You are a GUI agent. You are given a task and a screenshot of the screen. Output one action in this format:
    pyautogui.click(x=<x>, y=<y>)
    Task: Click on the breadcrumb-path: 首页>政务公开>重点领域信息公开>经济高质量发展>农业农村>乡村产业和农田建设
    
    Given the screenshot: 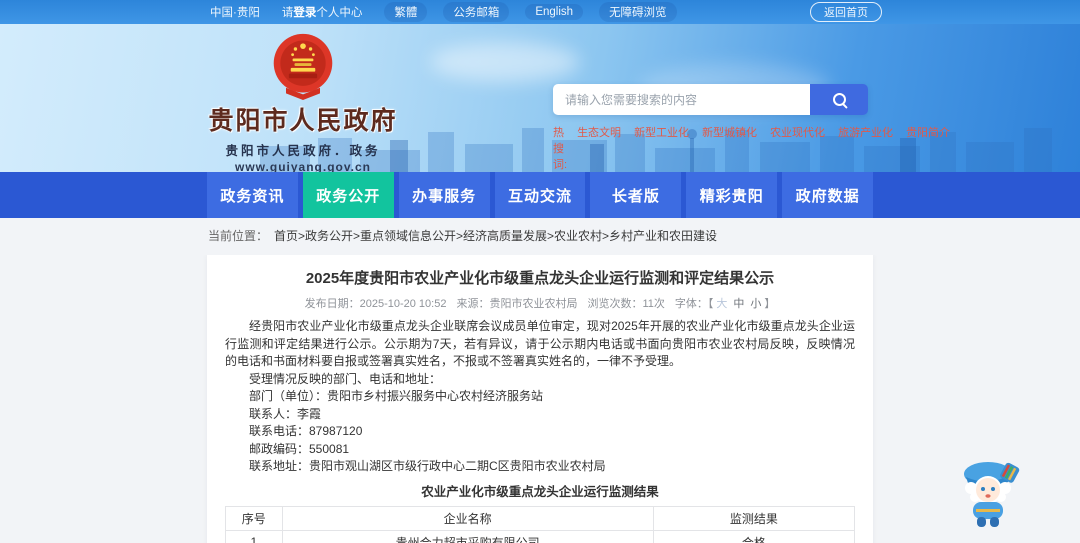 What is the action you would take?
    pyautogui.click(x=495, y=236)
    